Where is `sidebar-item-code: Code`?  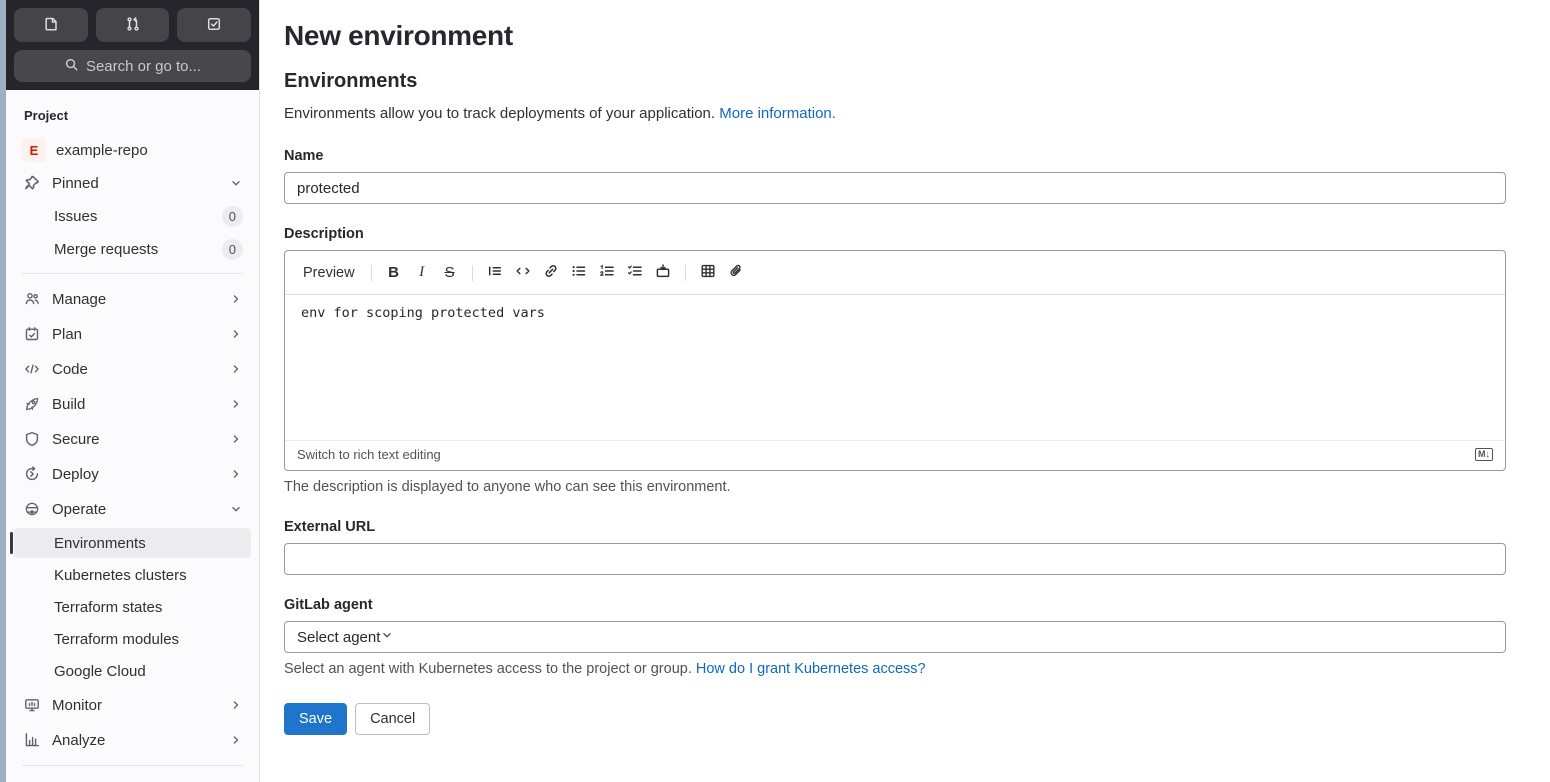 sidebar-item-code: Code is located at coordinates (132, 369).